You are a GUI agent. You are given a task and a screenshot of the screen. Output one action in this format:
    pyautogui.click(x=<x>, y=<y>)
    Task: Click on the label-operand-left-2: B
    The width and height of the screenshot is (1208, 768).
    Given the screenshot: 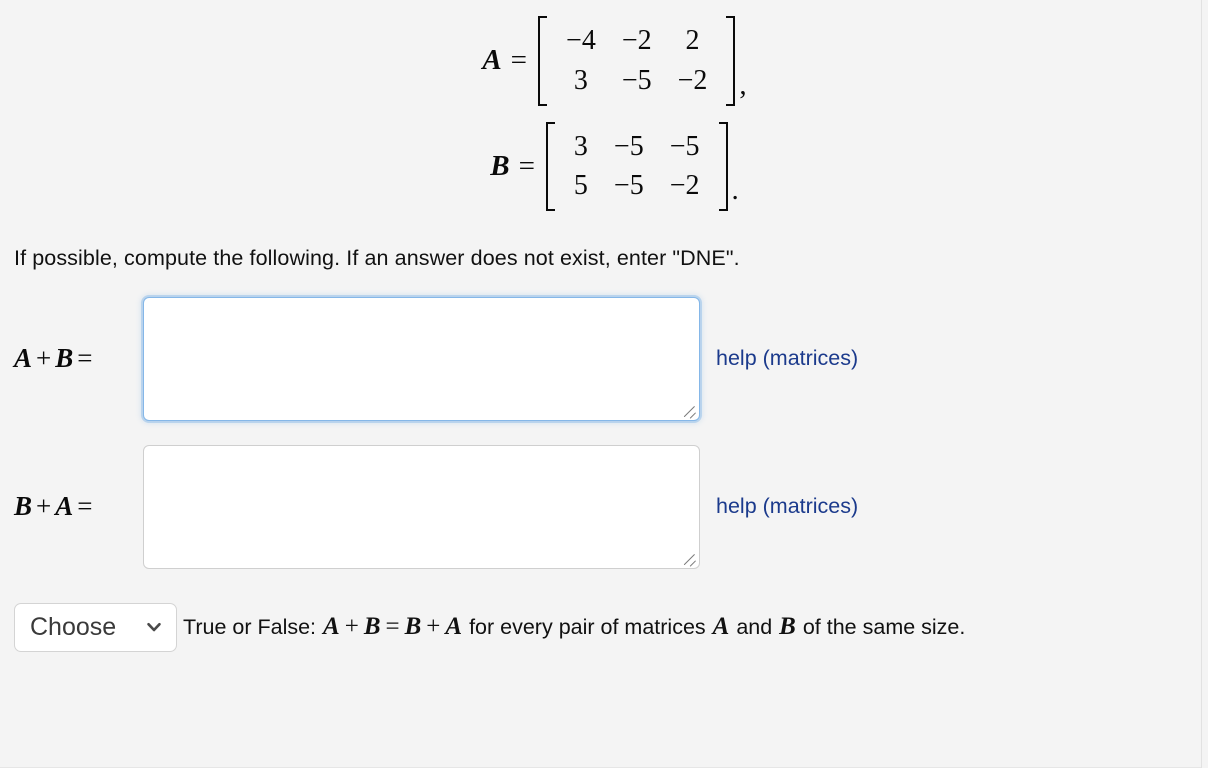 What is the action you would take?
    pyautogui.click(x=23, y=506)
    